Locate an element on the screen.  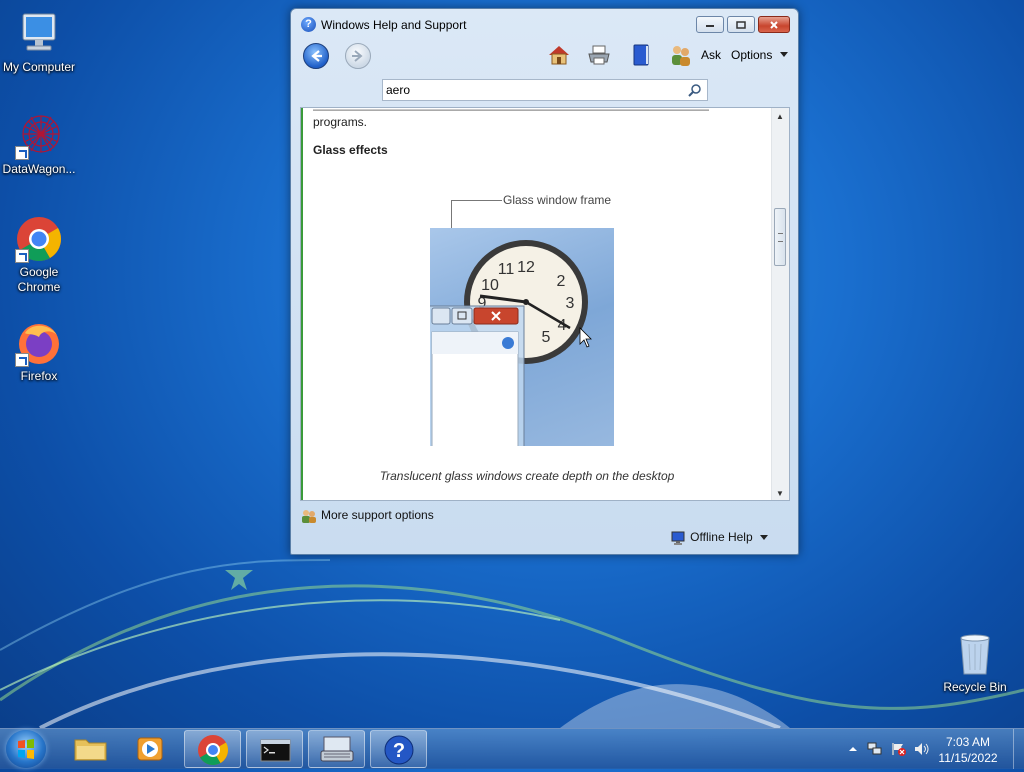
media-player-icon is located at coordinates (150, 749).